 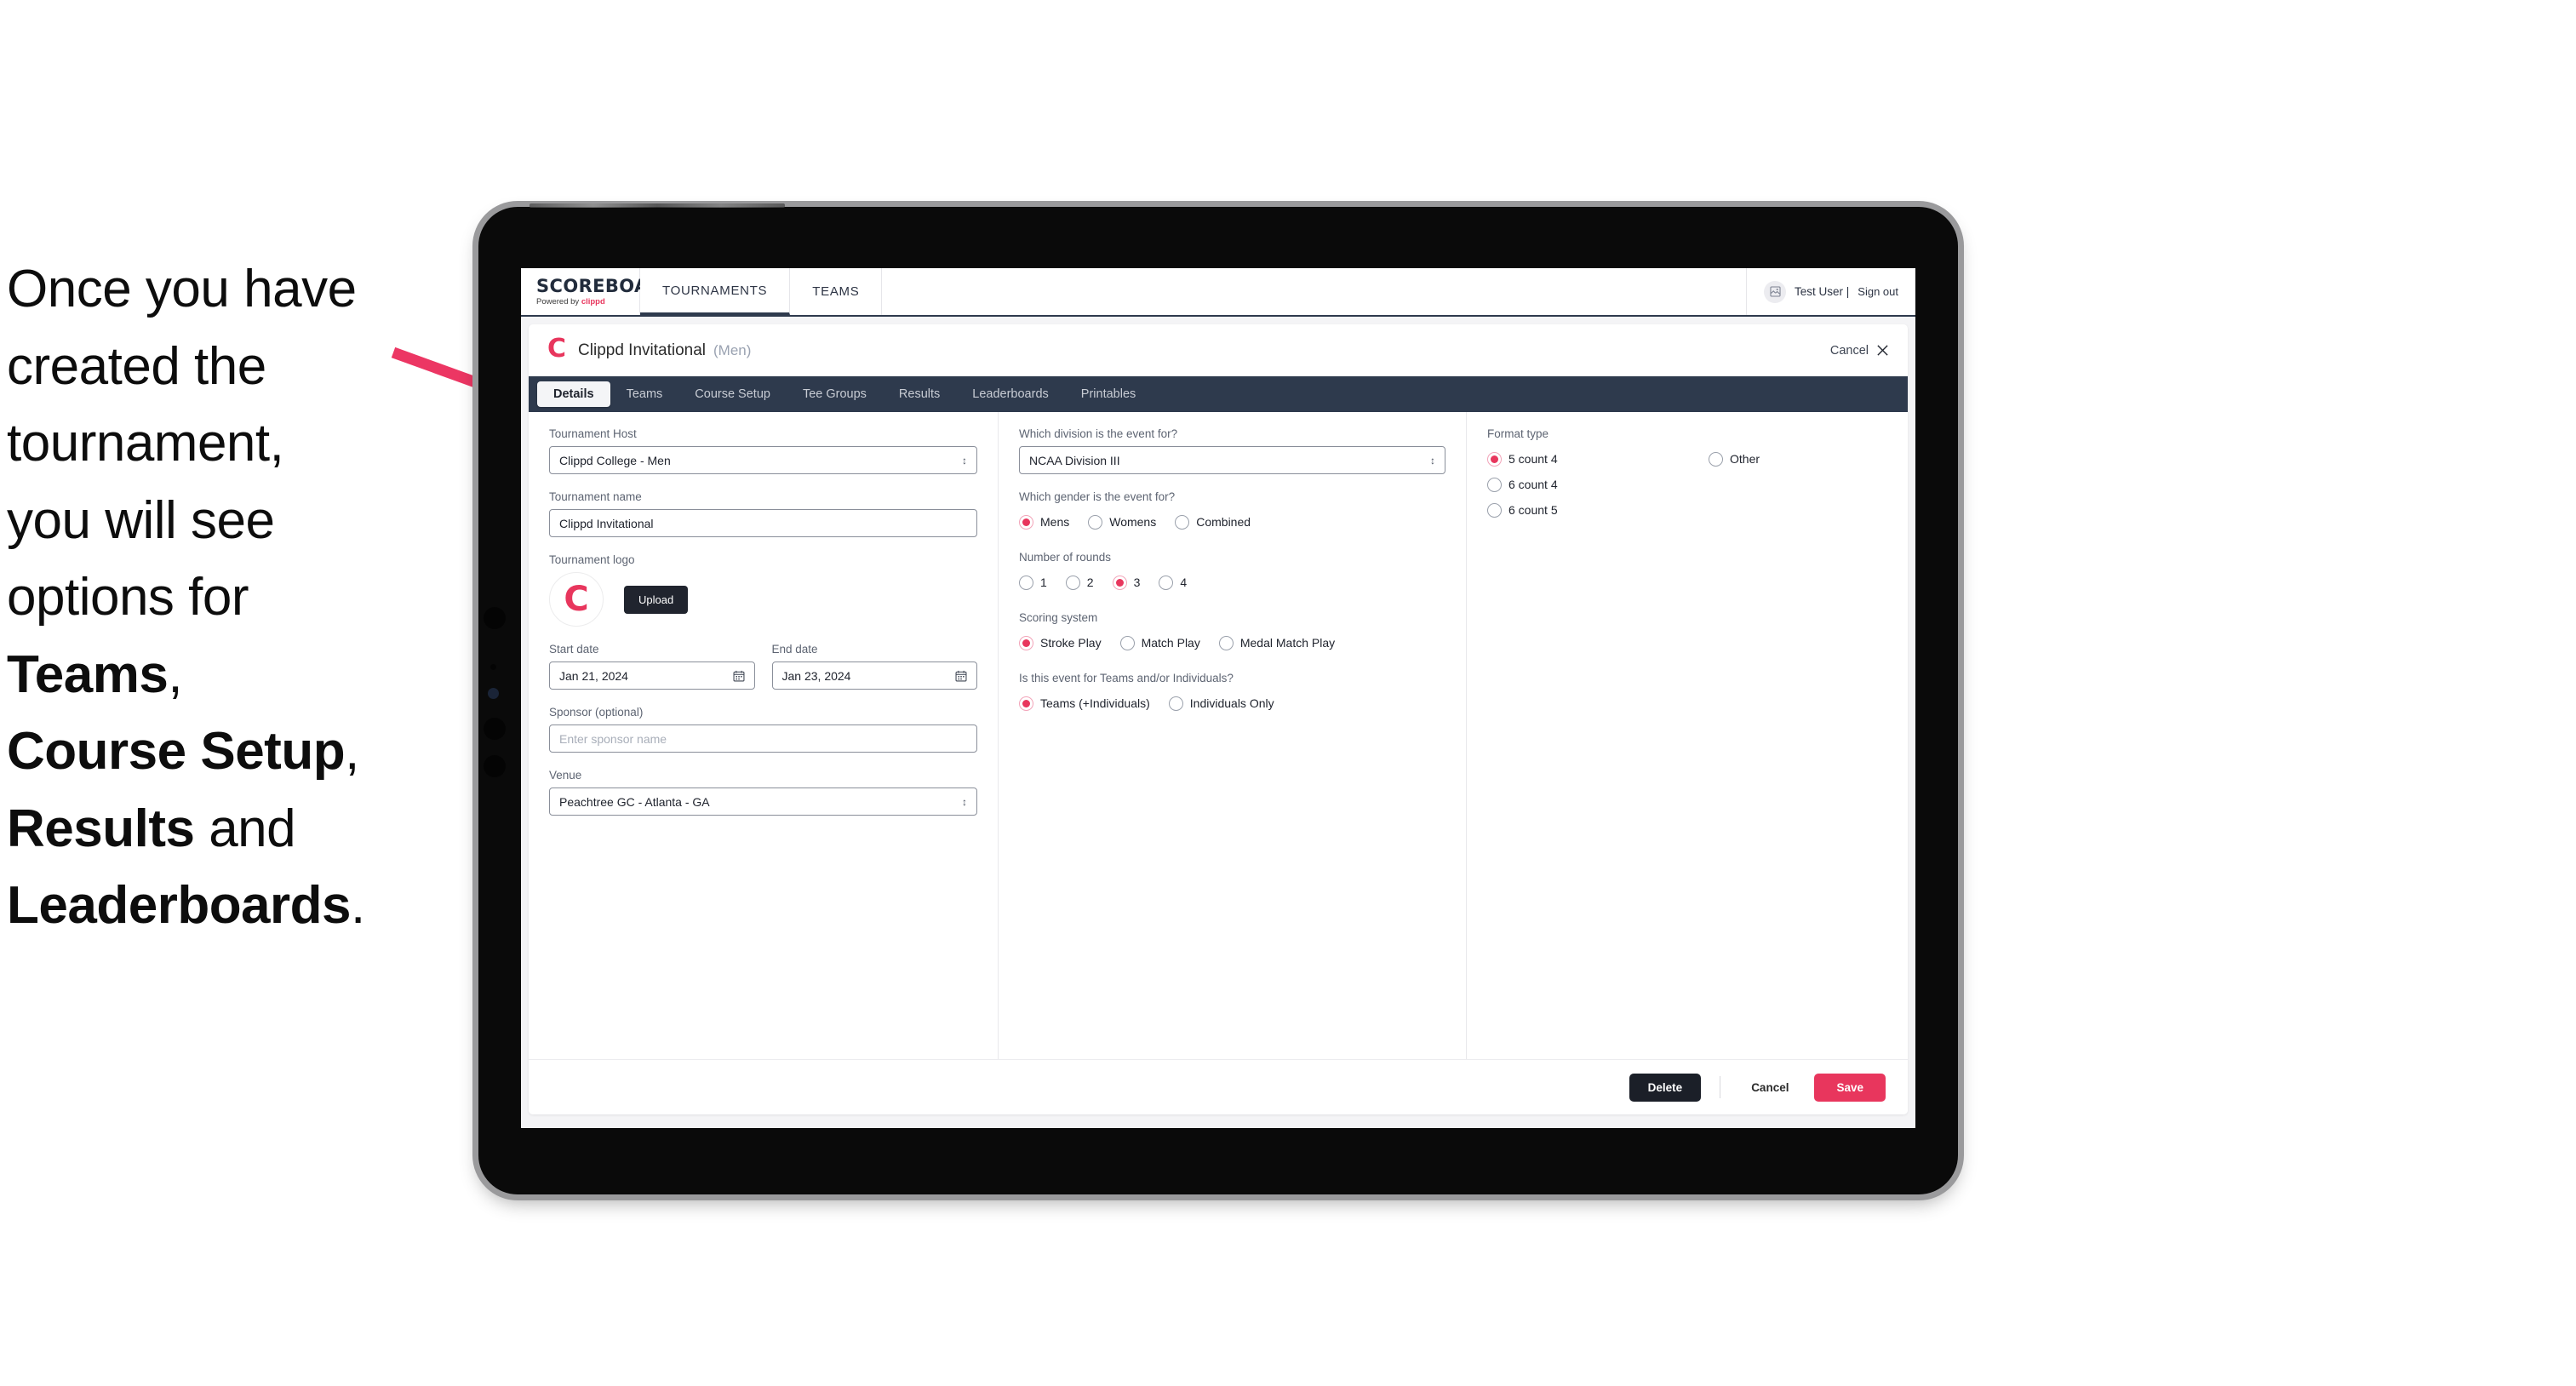 I want to click on gender-label: Which gender is the event for?, so click(x=1097, y=497).